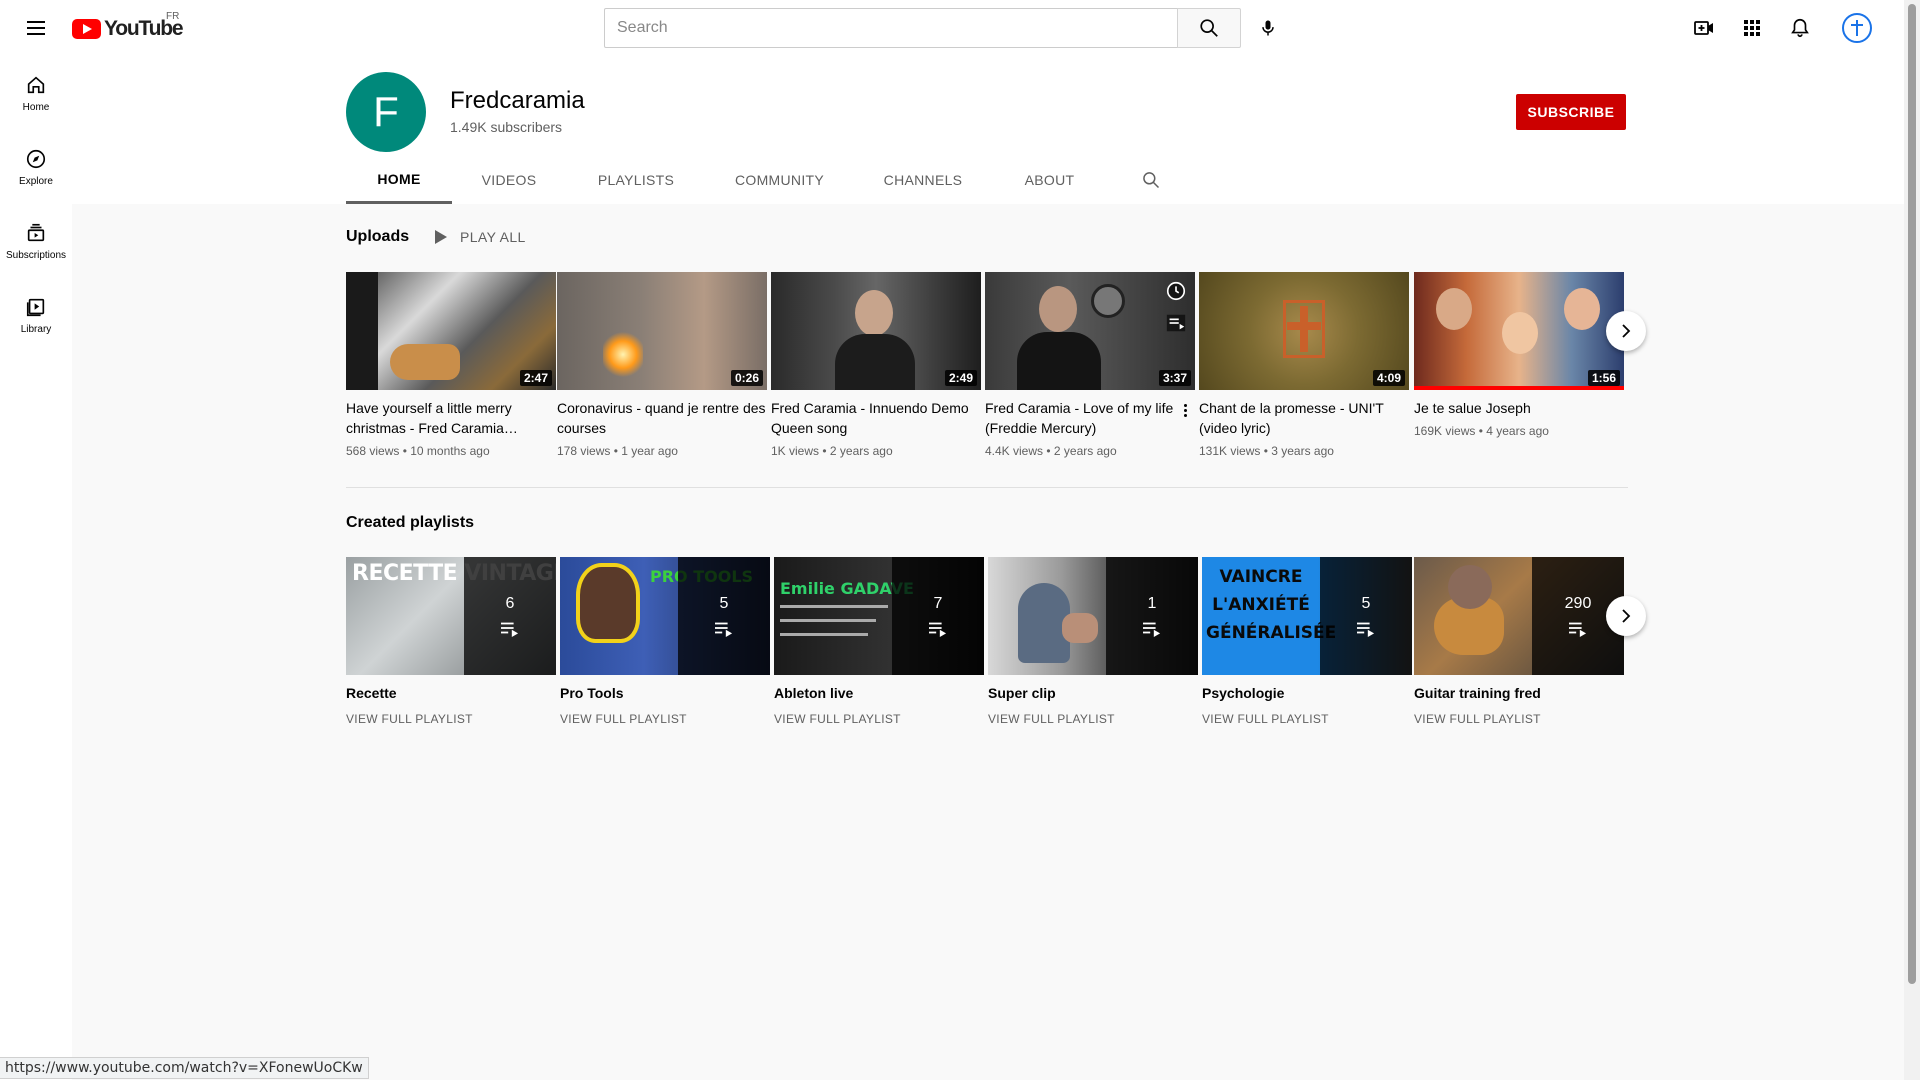  Describe the element at coordinates (1176, 323) in the screenshot. I see `add-to-queue-icon` at that location.